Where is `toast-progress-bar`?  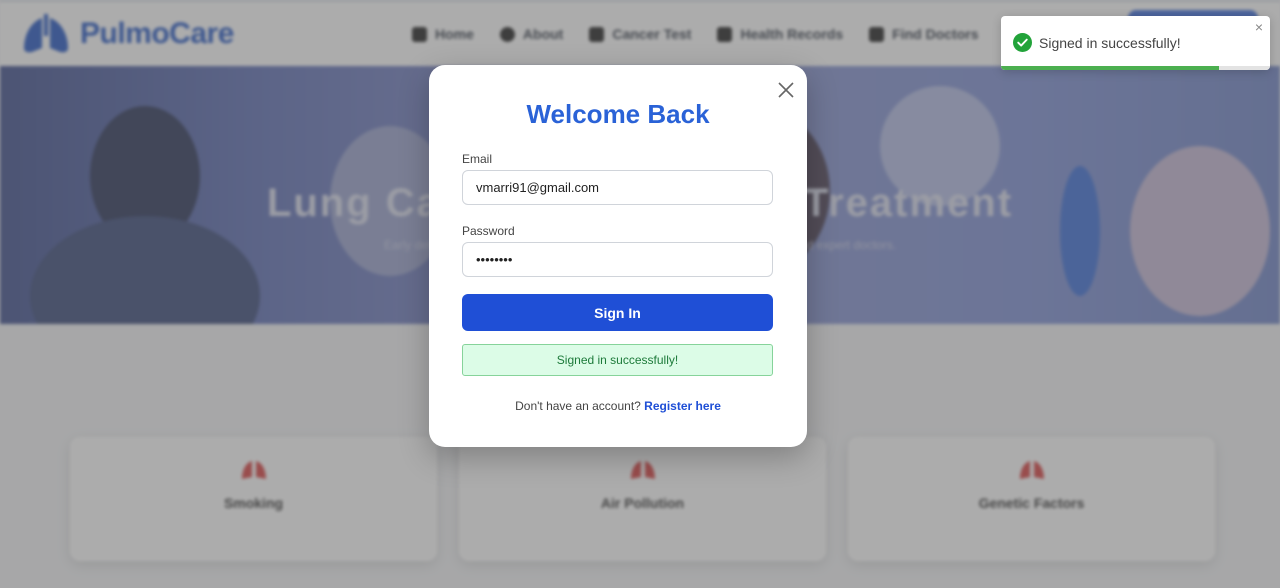
toast-progress-bar is located at coordinates (1135, 68).